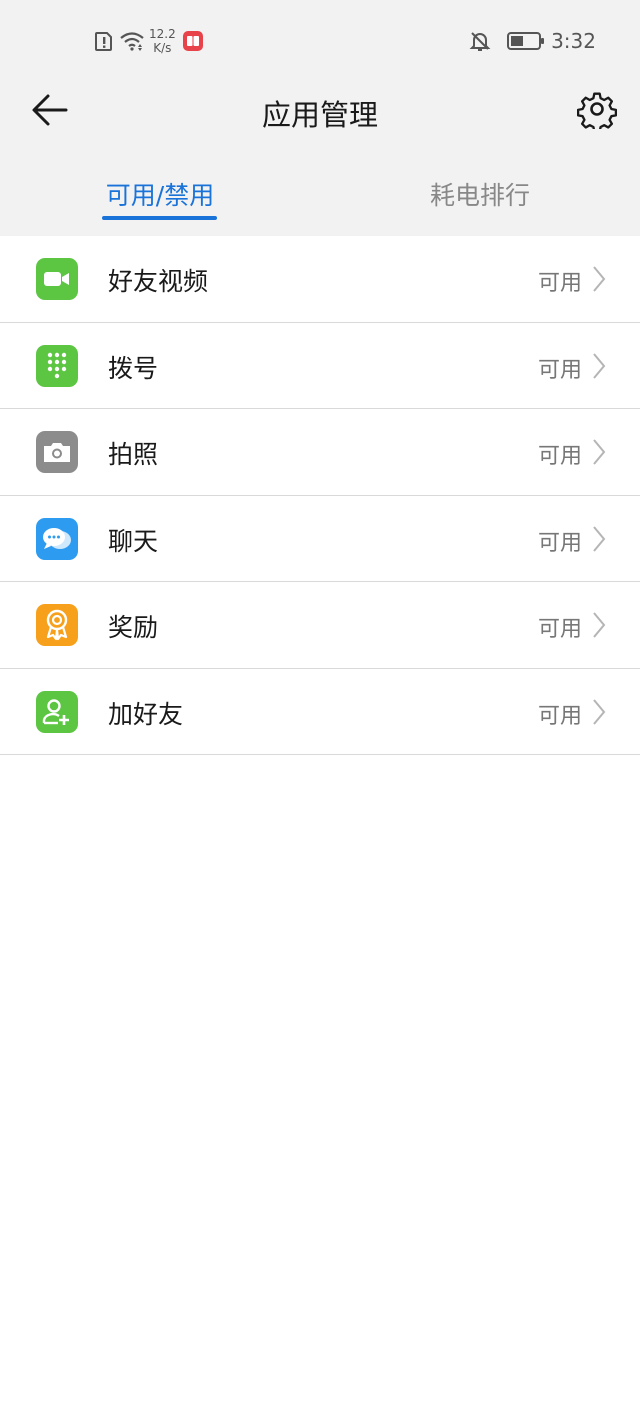 The height and width of the screenshot is (1422, 640). Describe the element at coordinates (320, 712) in the screenshot. I see `list-item-add-friend: 加好友 可用` at that location.